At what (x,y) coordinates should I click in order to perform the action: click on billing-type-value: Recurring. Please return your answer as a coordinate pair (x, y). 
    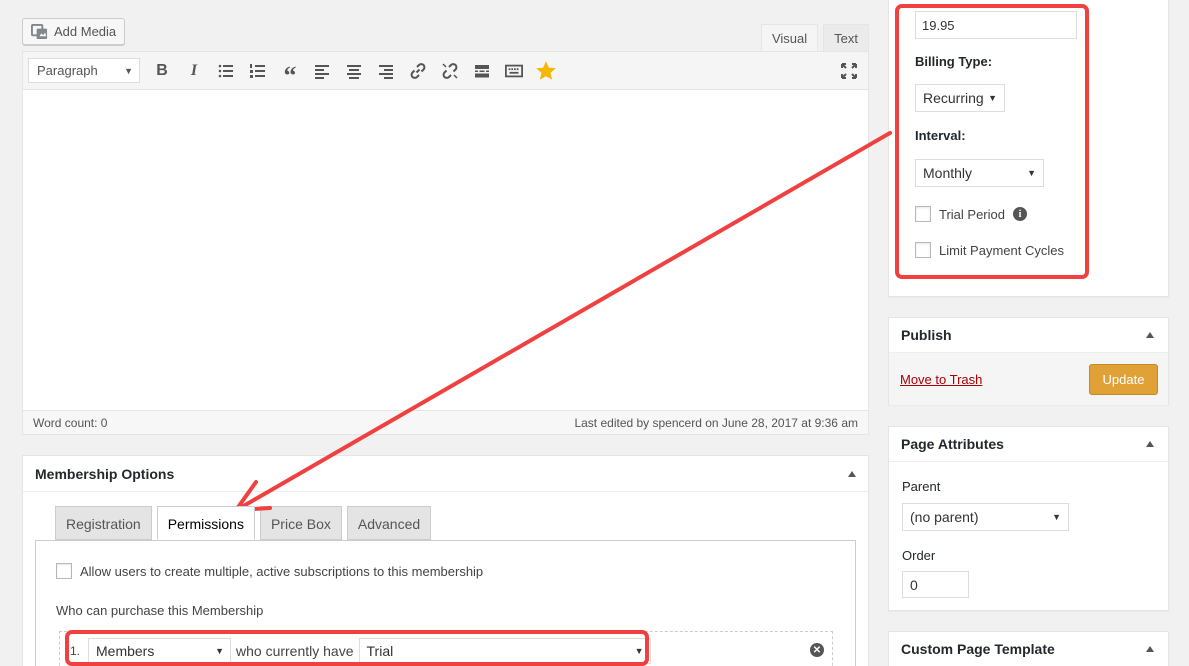
    Looking at the image, I should click on (953, 98).